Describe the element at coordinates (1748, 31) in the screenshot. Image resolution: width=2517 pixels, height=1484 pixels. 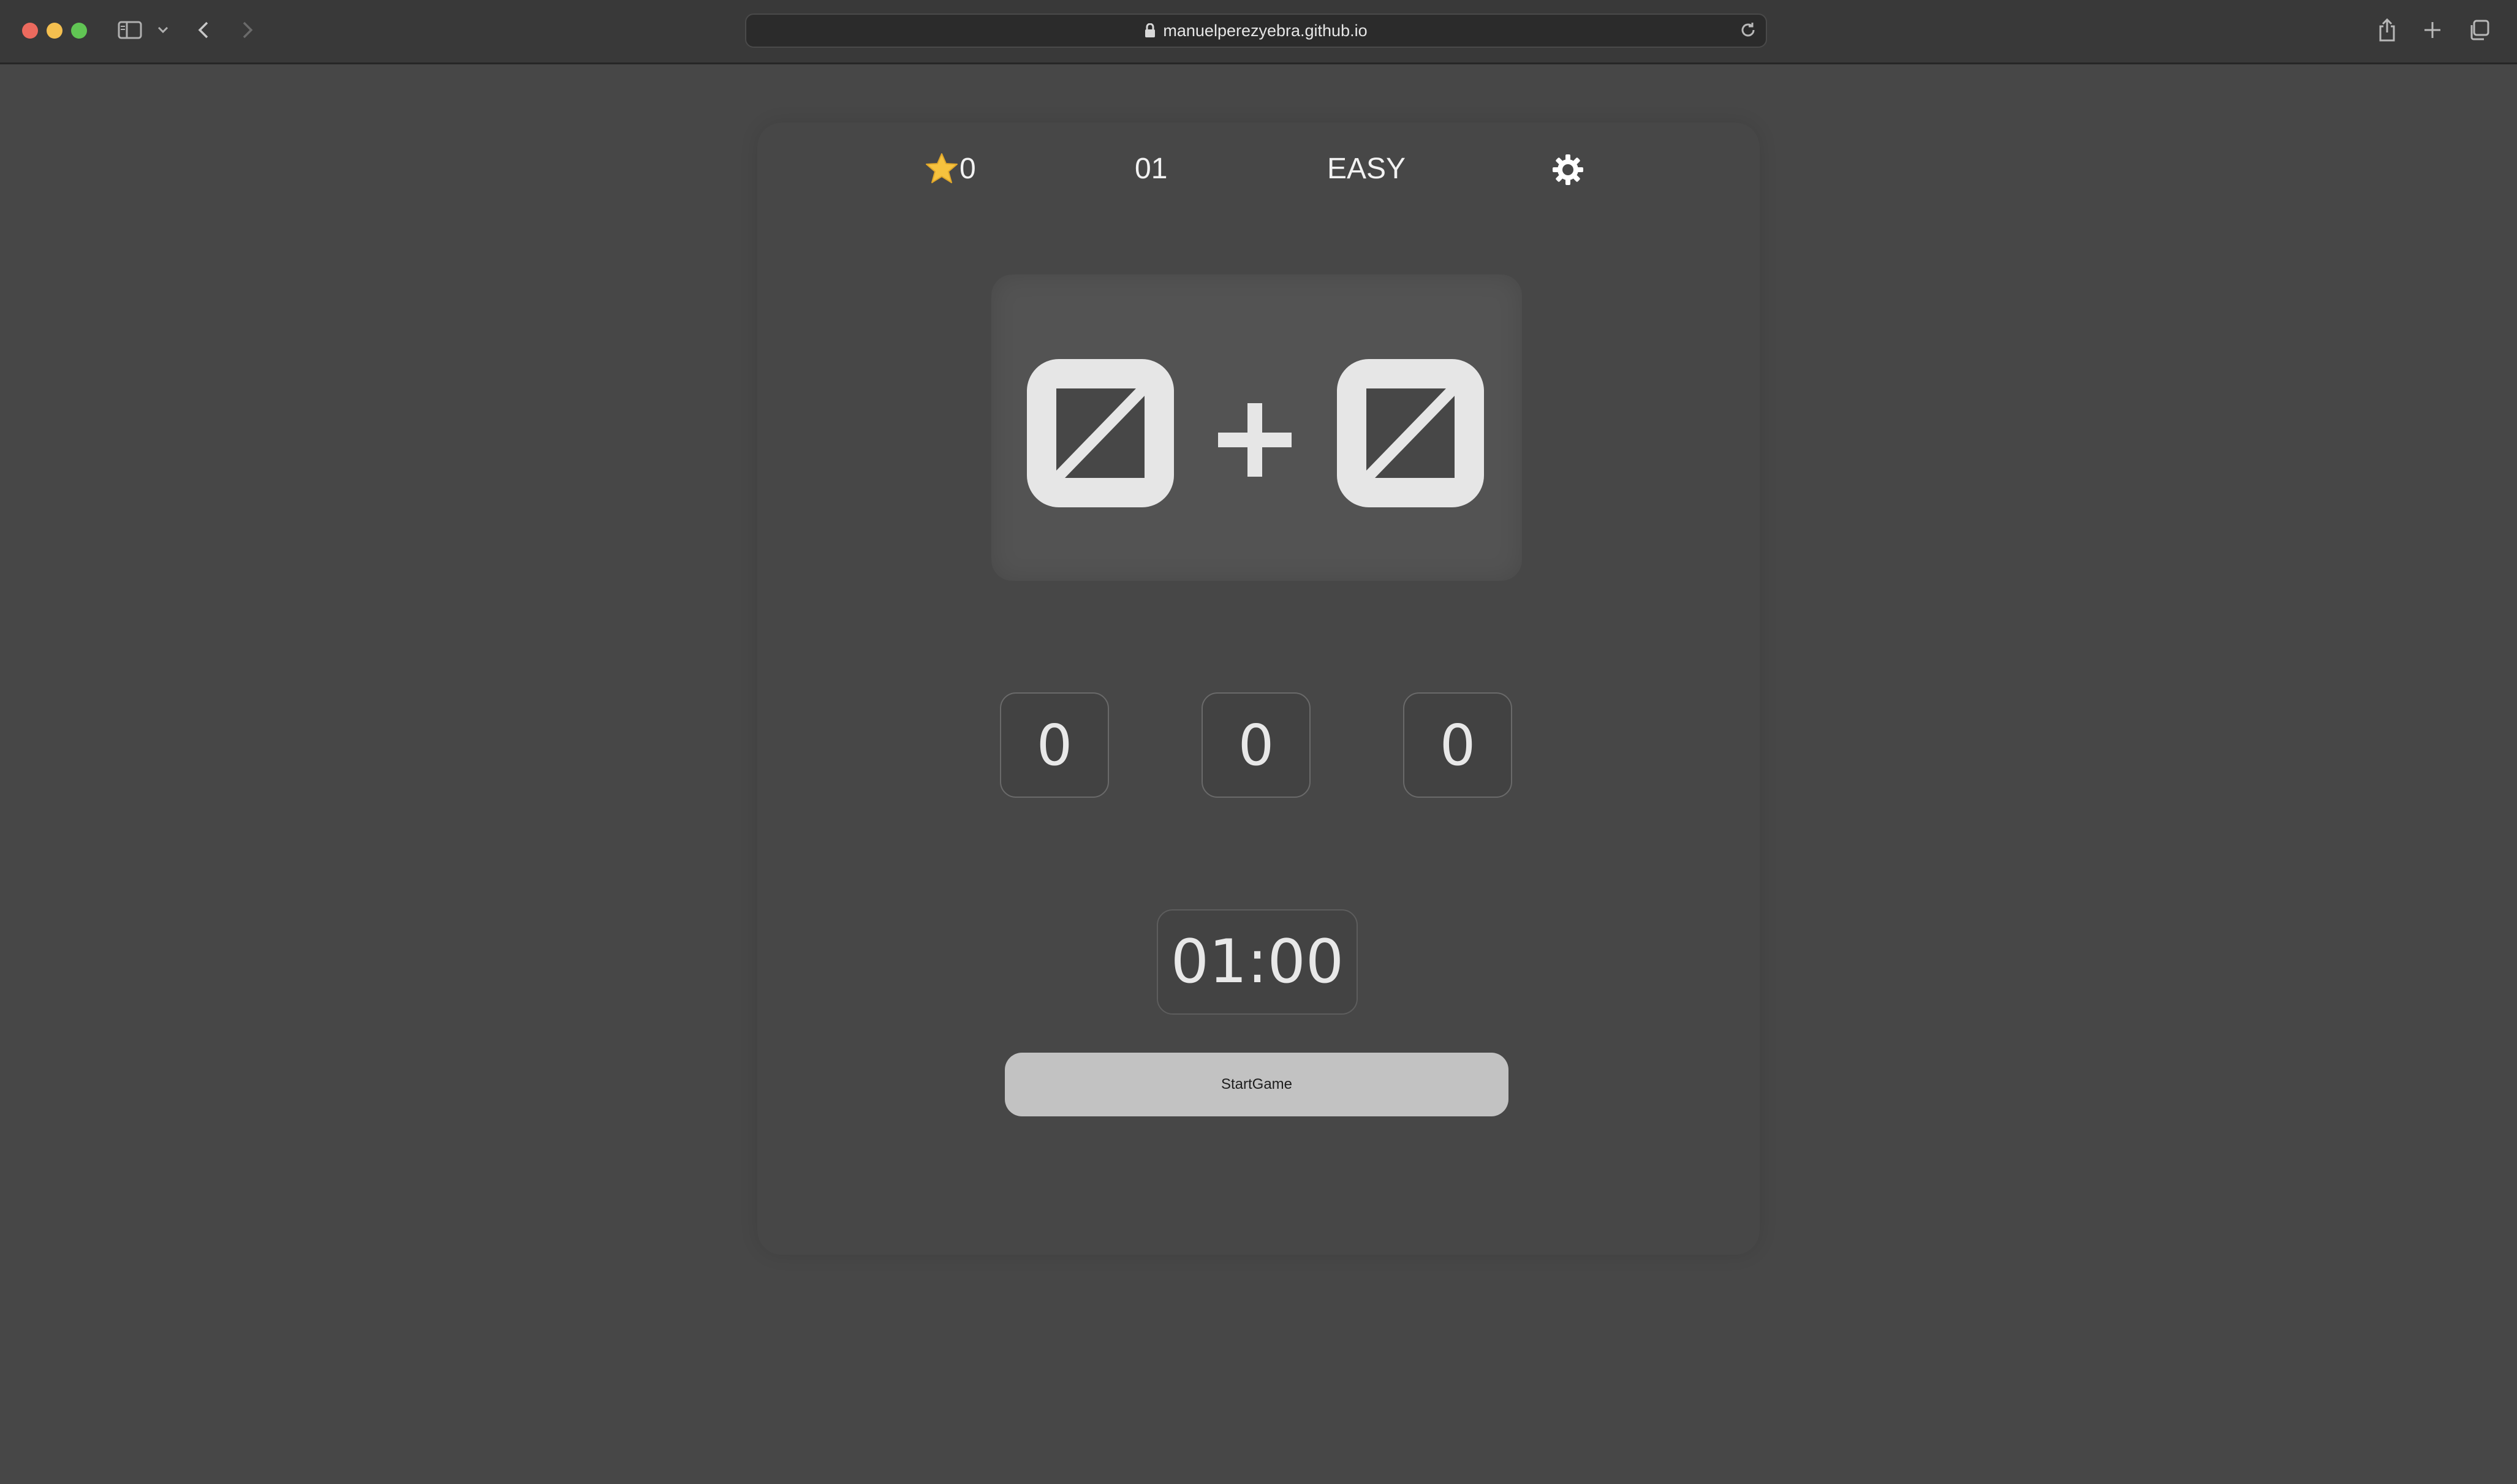
I see `reload-icon` at that location.